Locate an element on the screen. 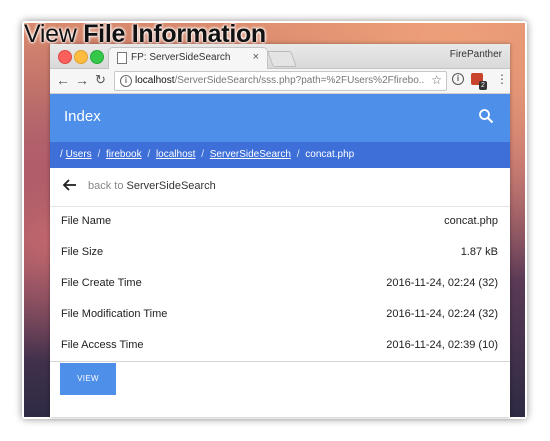 The height and width of the screenshot is (441, 550). breadcrumb-item: Users is located at coordinates (79, 154).